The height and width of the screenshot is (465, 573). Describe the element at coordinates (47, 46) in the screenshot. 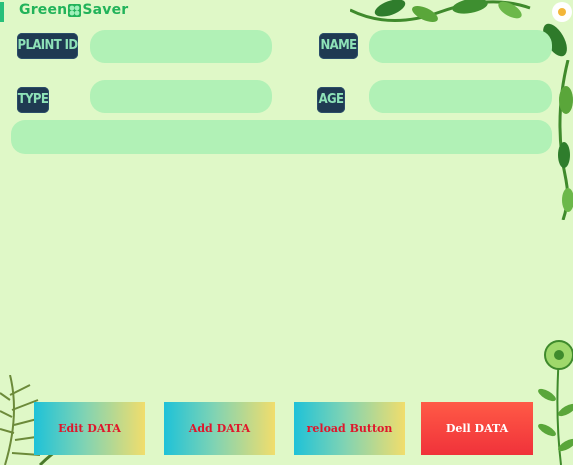

I see `plant-id-label: PLAINT ID` at that location.